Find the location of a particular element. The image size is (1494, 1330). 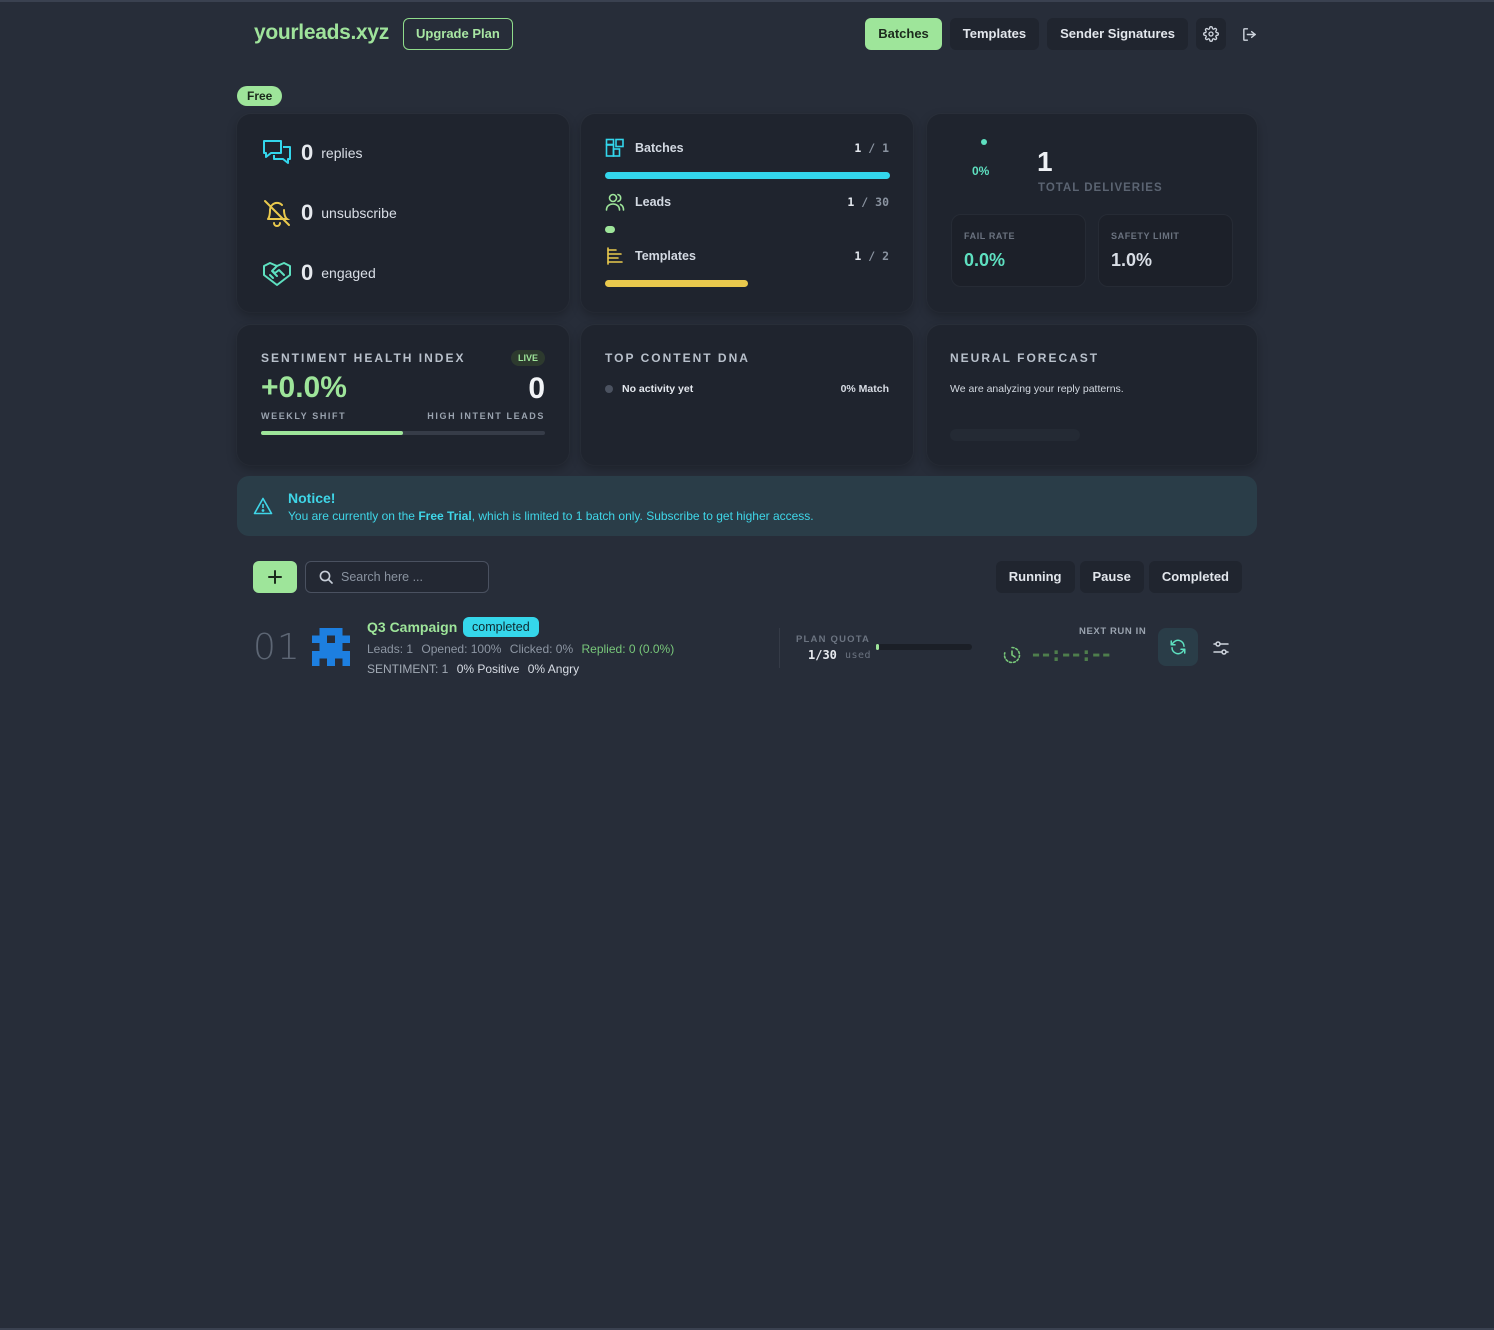

safety-limit-value: 1.0% is located at coordinates (1132, 260).